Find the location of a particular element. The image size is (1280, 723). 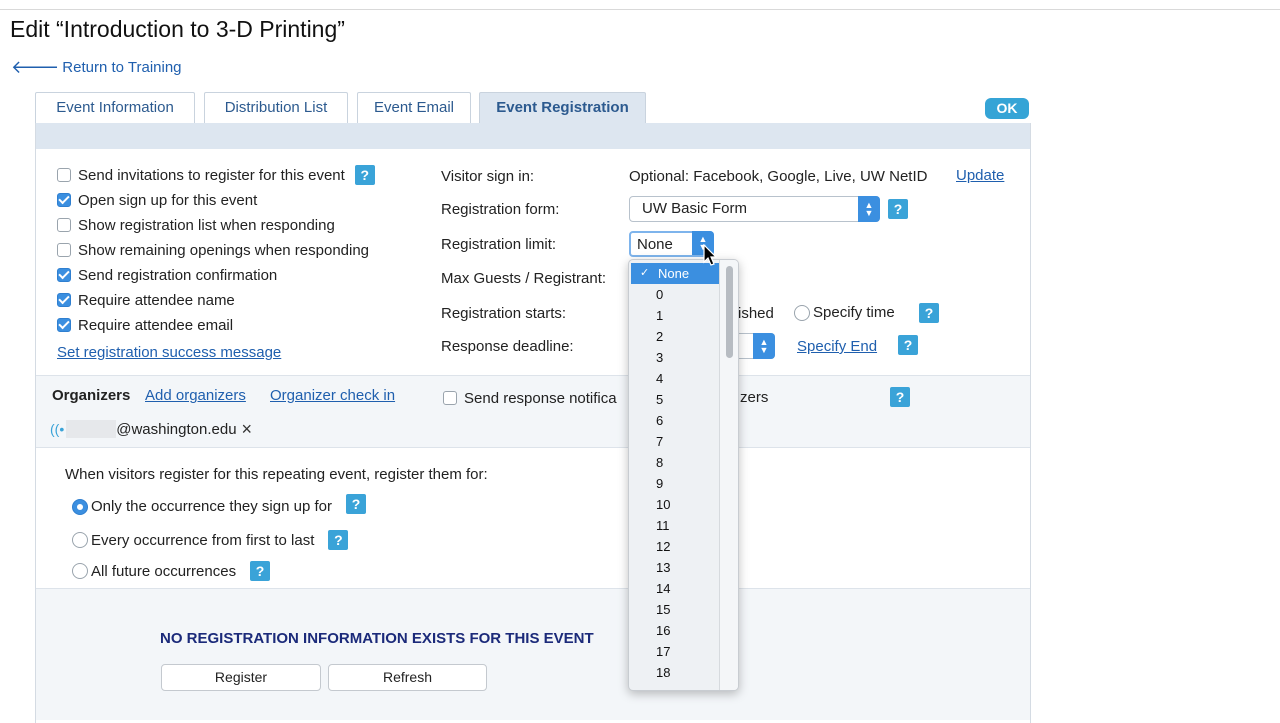

registration-form-select: UW Basic Form ▲ ▼ is located at coordinates (754, 209).